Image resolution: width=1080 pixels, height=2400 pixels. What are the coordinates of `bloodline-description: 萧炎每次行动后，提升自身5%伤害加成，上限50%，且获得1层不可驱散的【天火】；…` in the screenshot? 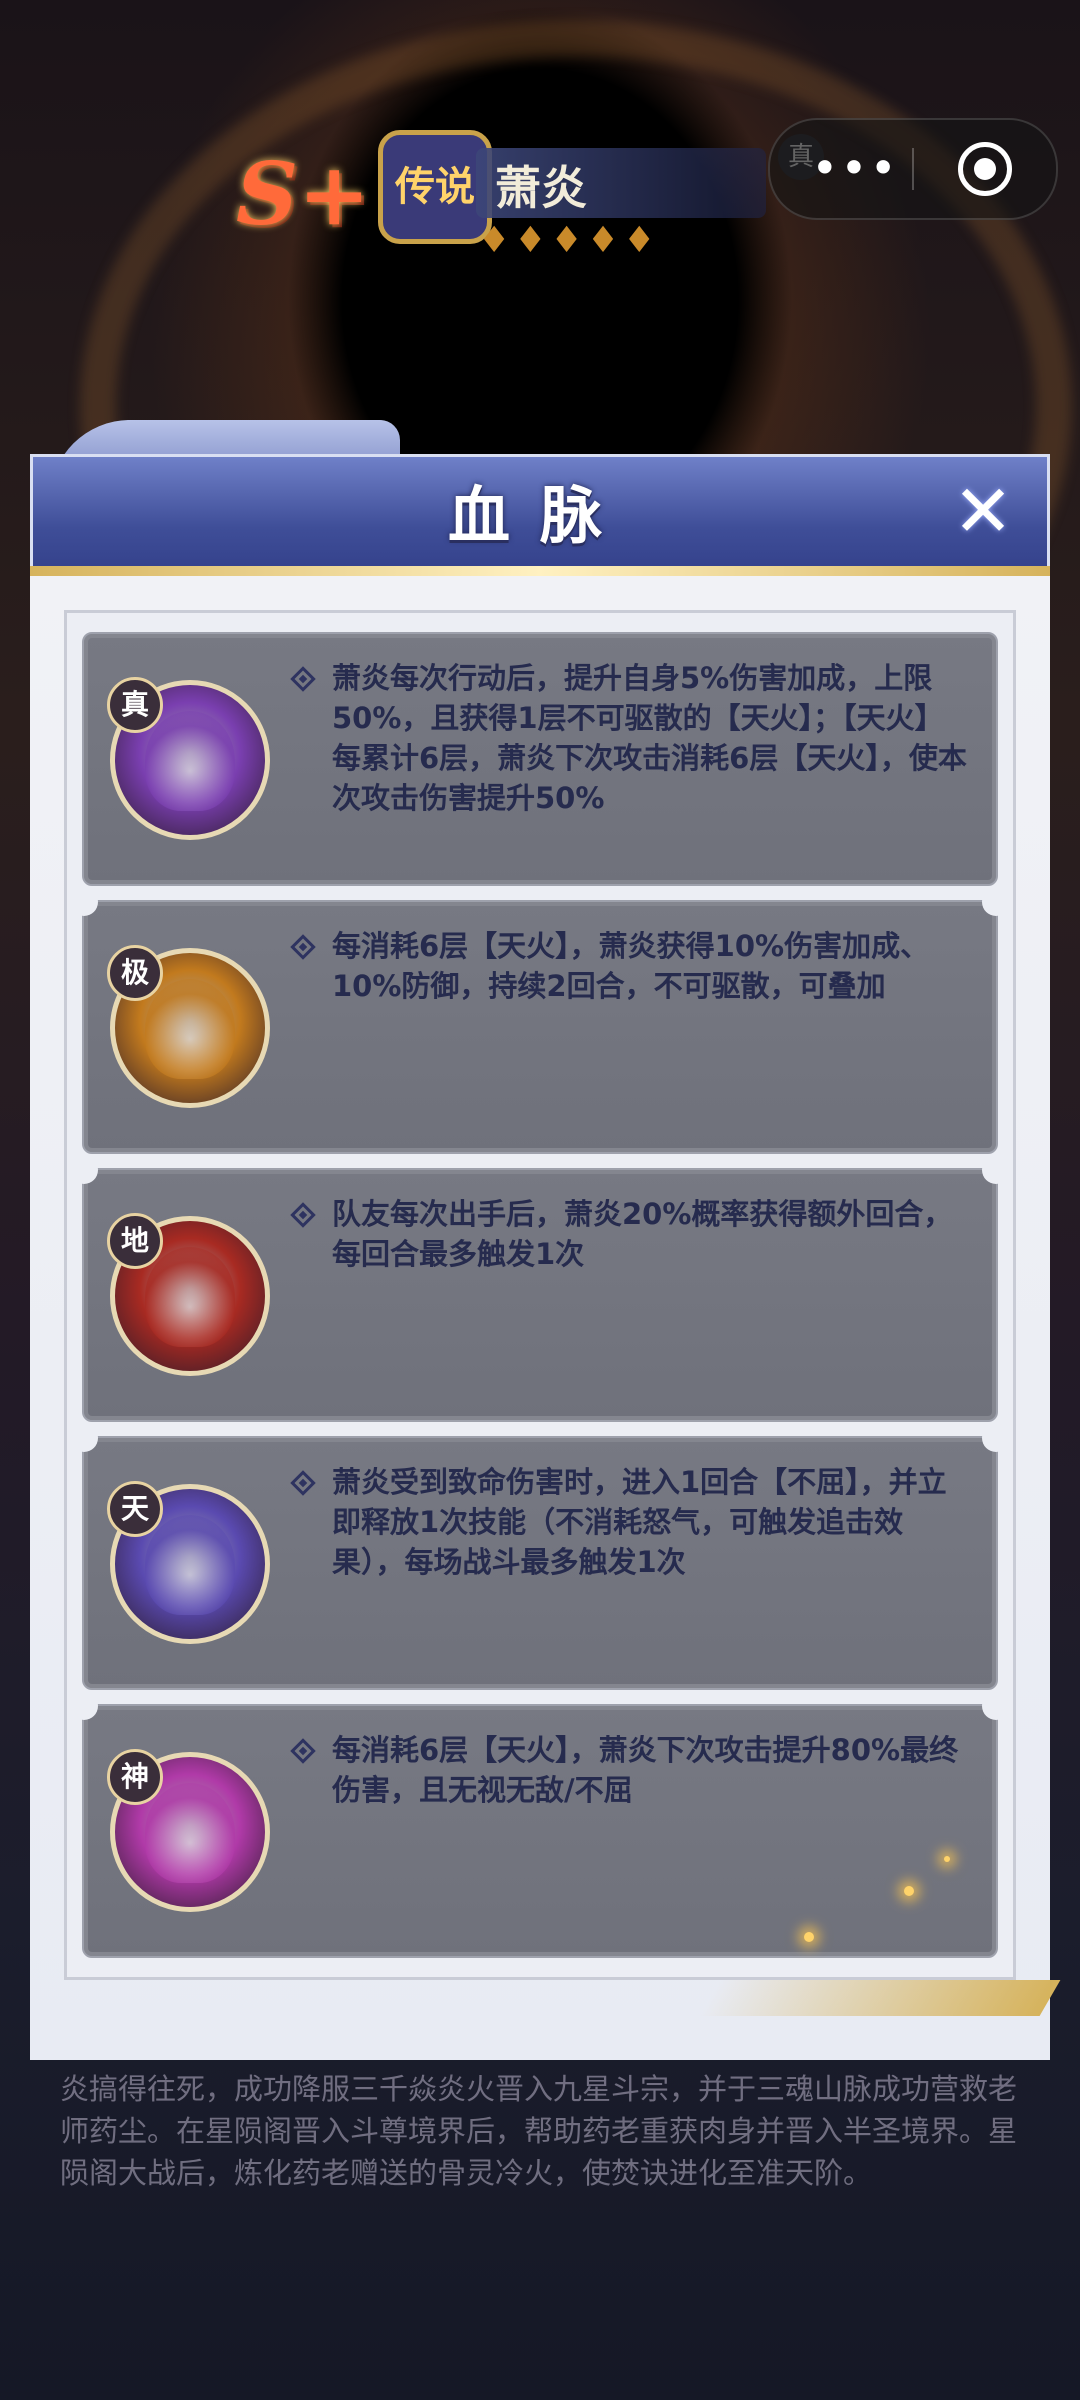 It's located at (649, 738).